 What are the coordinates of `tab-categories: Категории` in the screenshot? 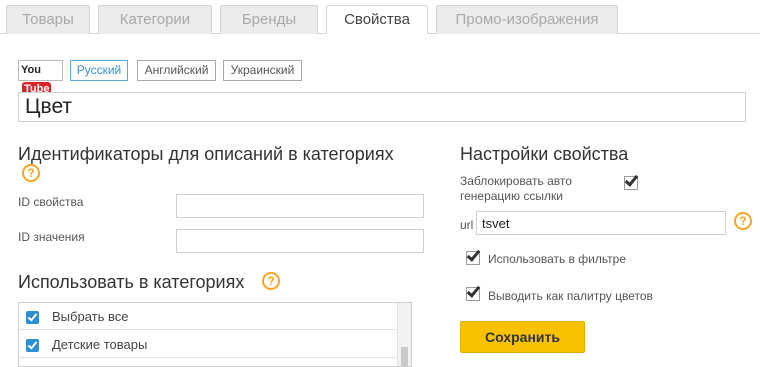 It's located at (155, 20).